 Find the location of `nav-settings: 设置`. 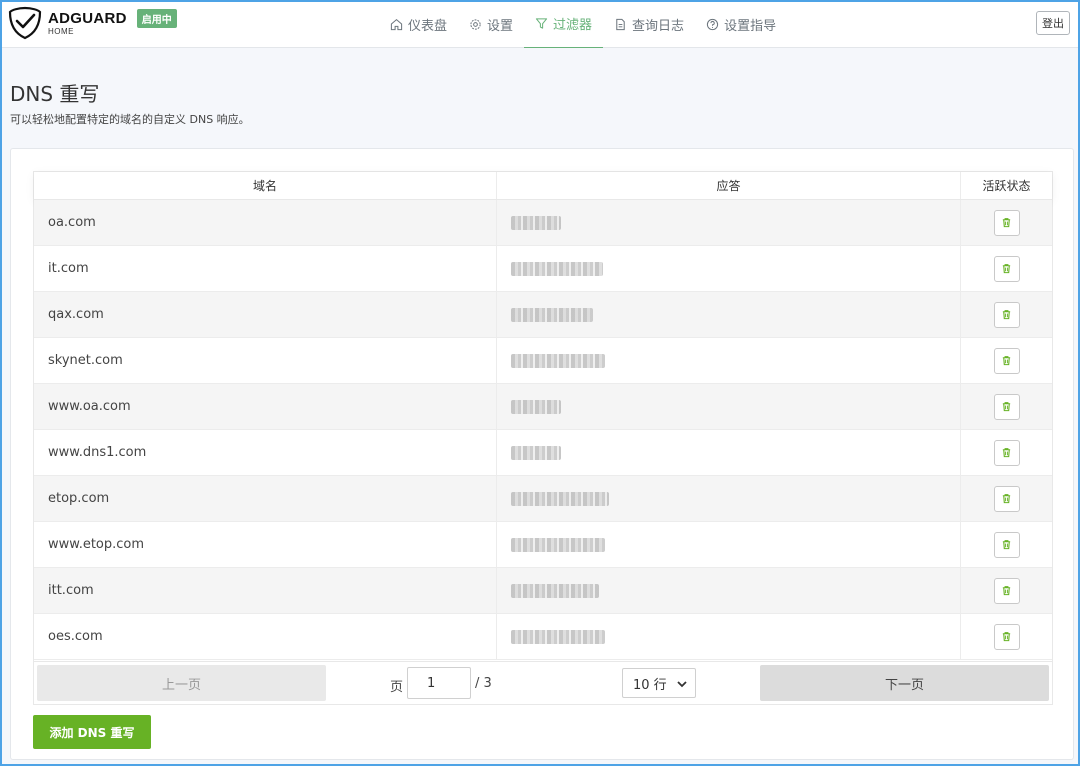

nav-settings: 设置 is located at coordinates (491, 24).